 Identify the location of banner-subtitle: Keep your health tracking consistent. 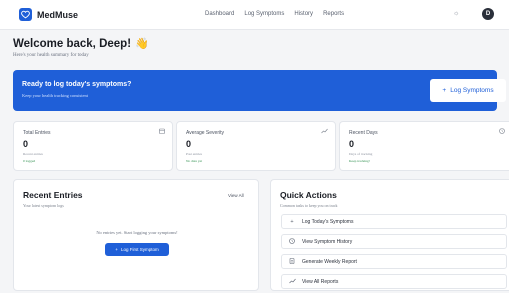
(55, 95).